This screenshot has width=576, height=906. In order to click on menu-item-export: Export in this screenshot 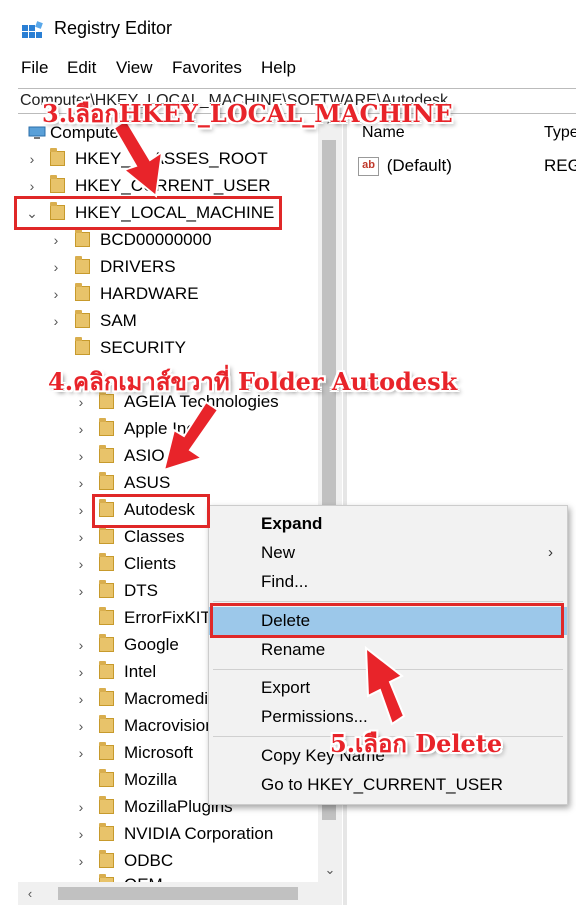, I will do `click(388, 688)`.